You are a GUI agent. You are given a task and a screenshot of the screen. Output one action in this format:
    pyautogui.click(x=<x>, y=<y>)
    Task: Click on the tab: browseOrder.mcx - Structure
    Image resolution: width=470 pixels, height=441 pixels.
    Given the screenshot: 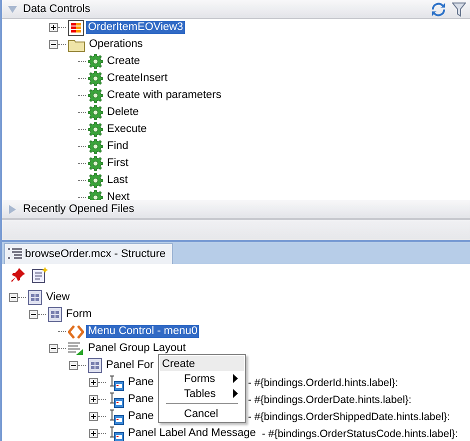 What is the action you would take?
    pyautogui.click(x=88, y=253)
    